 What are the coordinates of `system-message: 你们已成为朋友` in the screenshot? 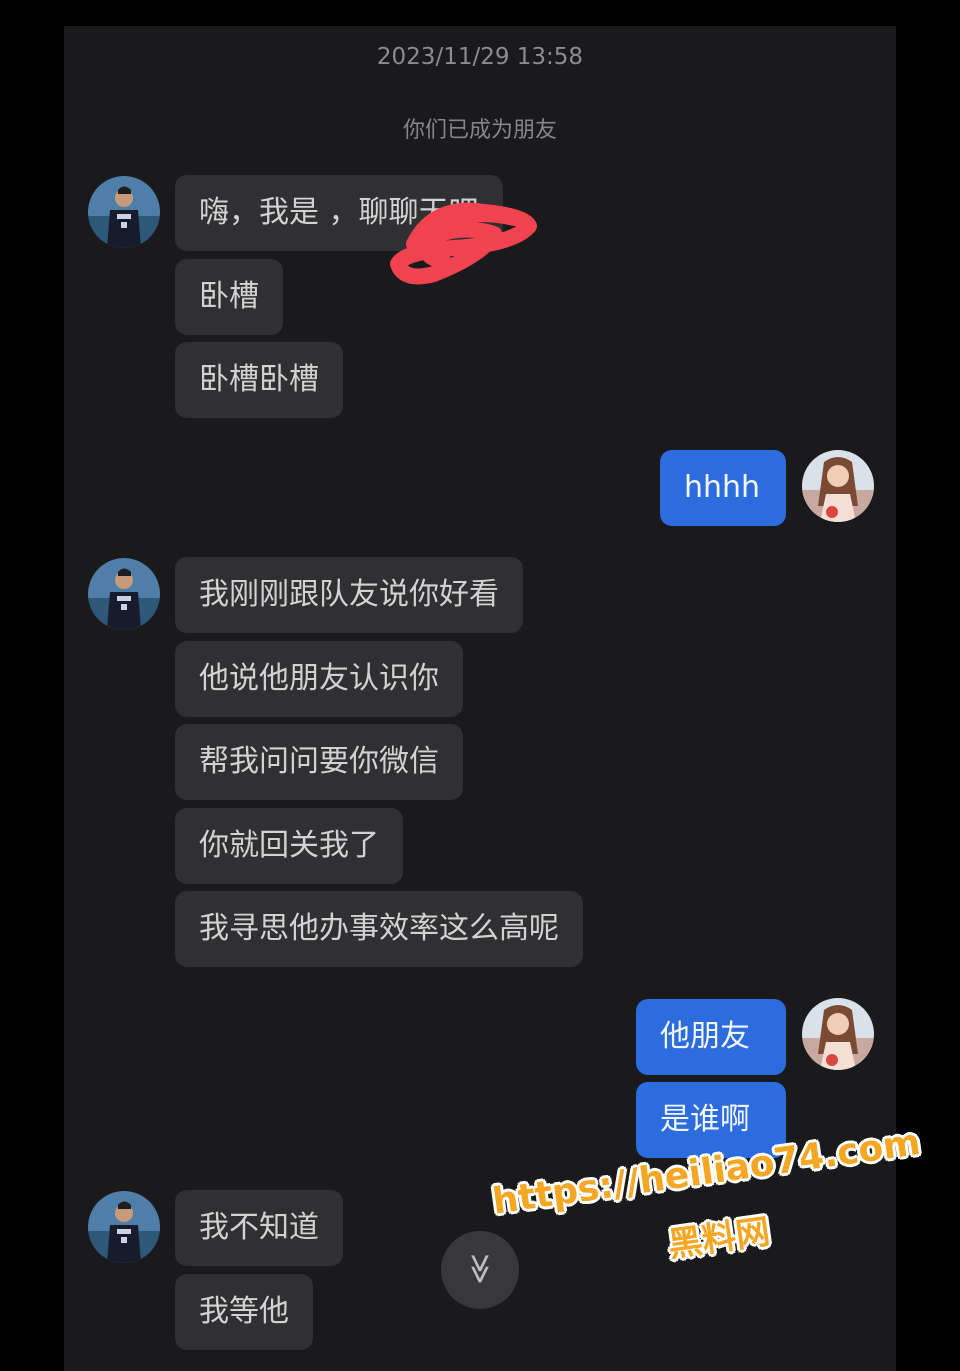 It's located at (479, 130).